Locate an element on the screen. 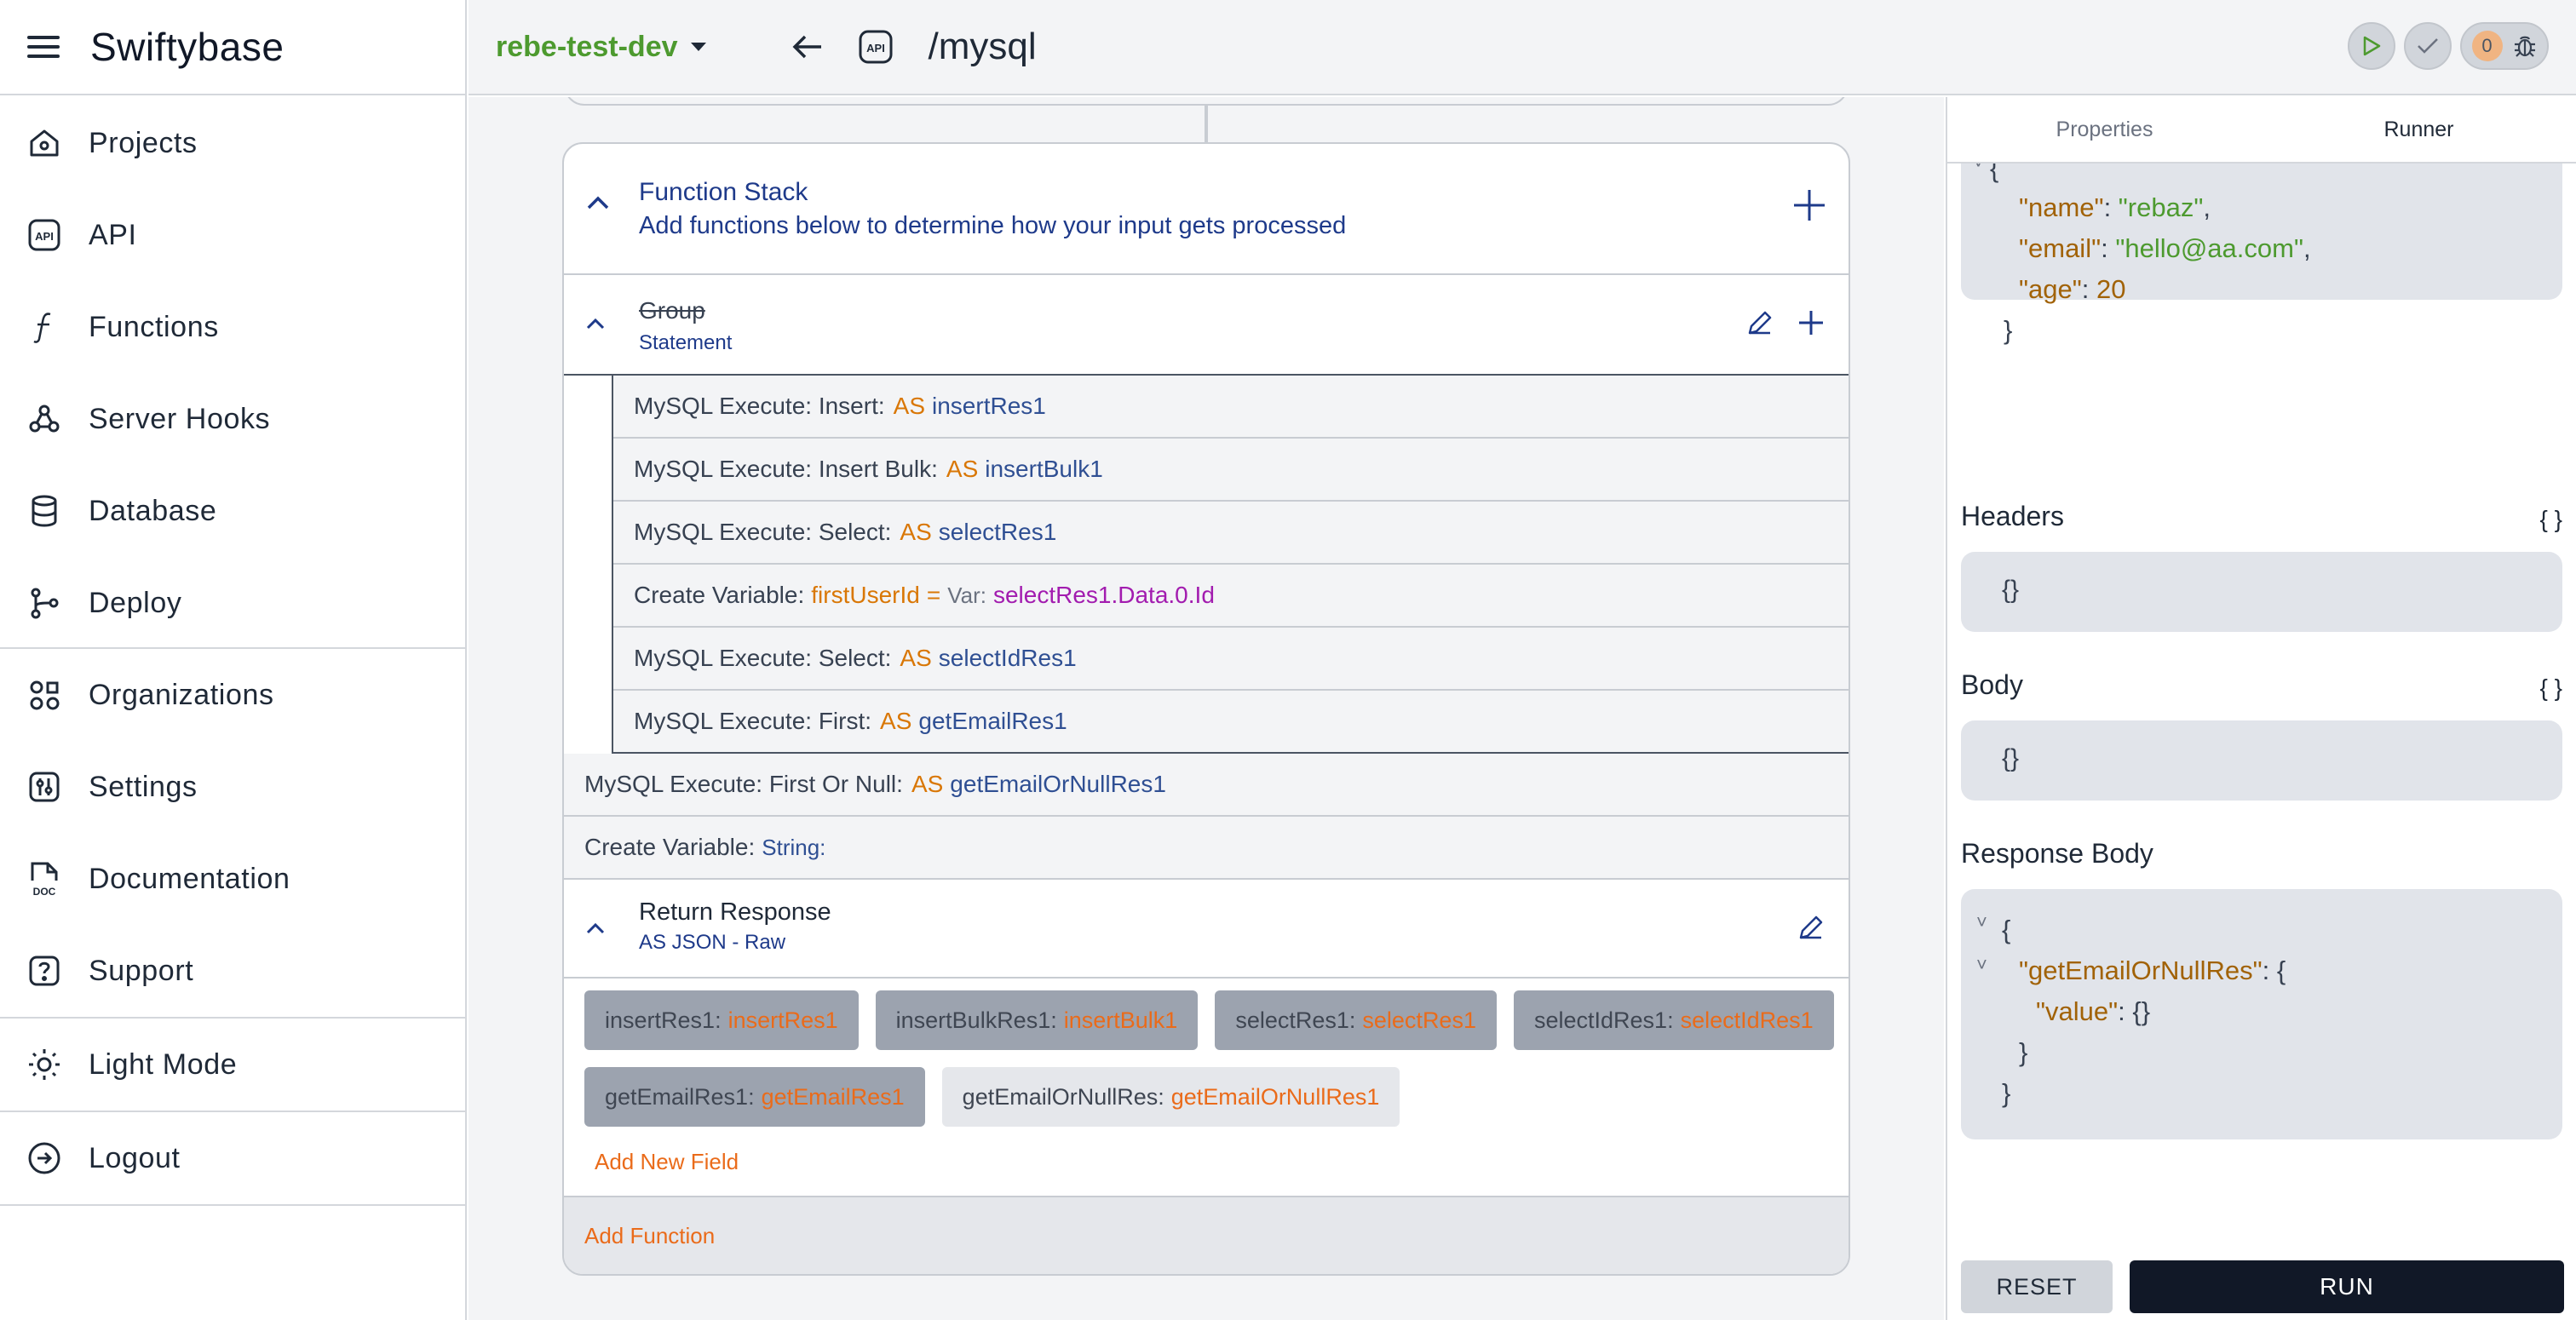  run-play-button is located at coordinates (2372, 46).